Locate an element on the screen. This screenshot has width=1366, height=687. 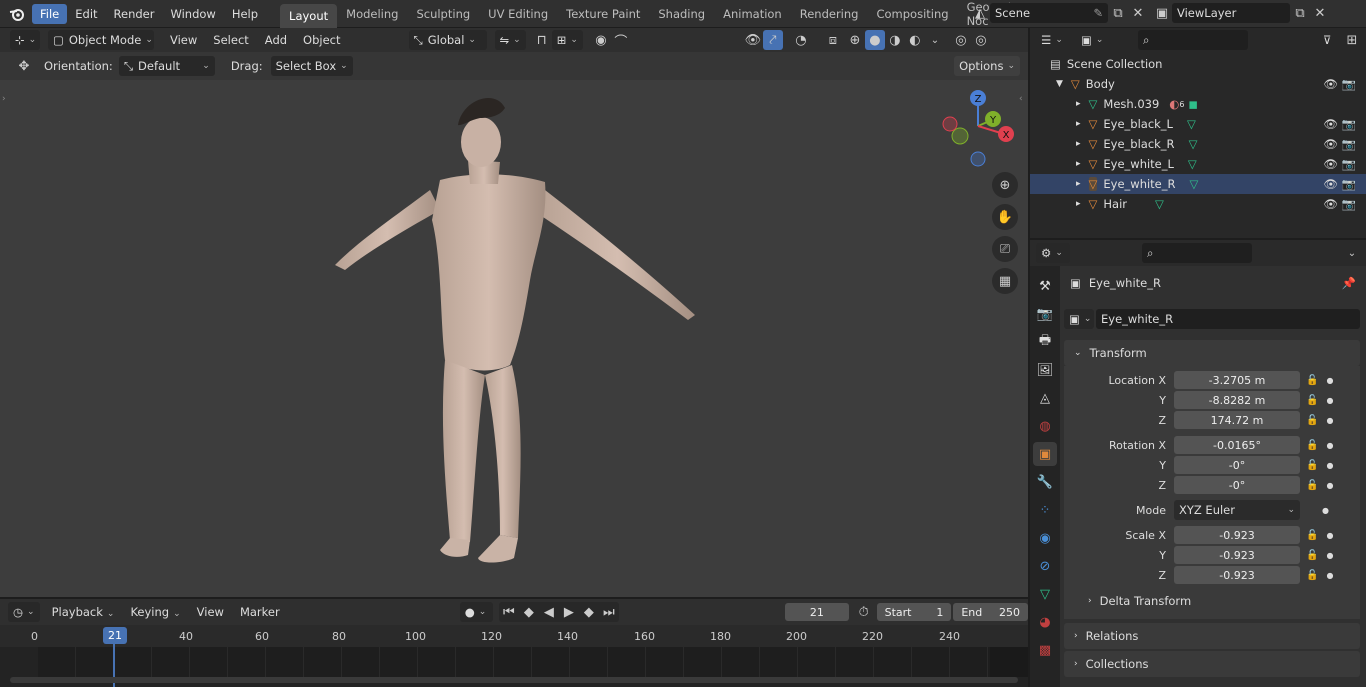
remove-view-layer-icon: ✕ is located at coordinates (1320, 13).